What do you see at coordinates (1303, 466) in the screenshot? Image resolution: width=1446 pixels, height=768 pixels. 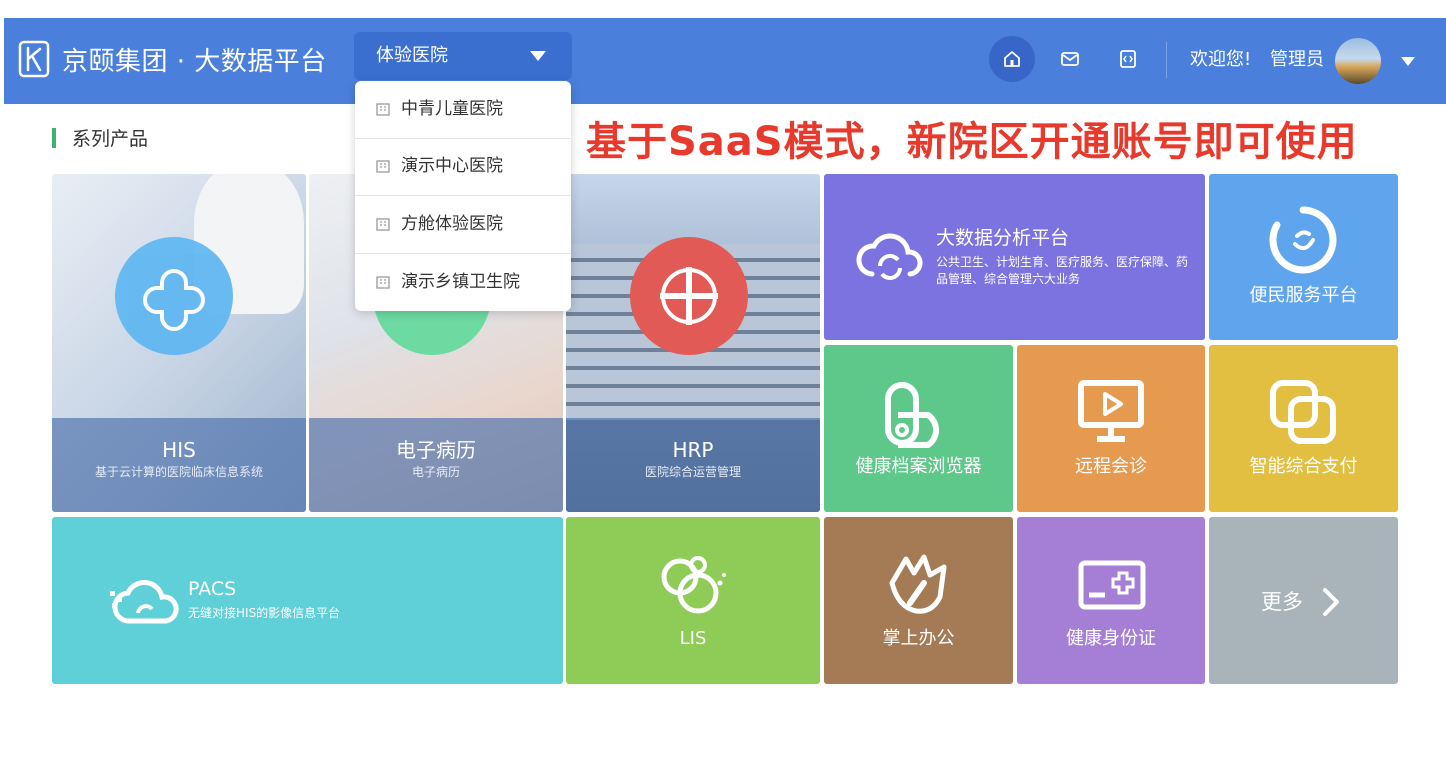 I see `payment-label: 智能综合支付` at bounding box center [1303, 466].